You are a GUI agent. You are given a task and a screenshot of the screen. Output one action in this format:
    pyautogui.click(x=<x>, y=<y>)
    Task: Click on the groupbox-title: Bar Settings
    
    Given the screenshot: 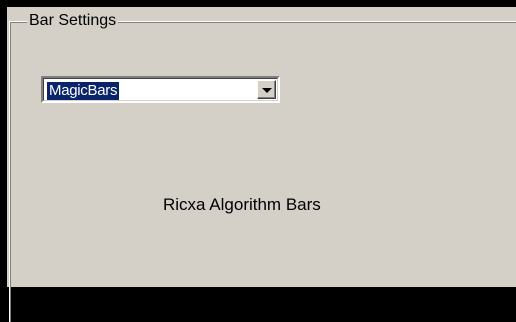 What is the action you would take?
    pyautogui.click(x=73, y=21)
    